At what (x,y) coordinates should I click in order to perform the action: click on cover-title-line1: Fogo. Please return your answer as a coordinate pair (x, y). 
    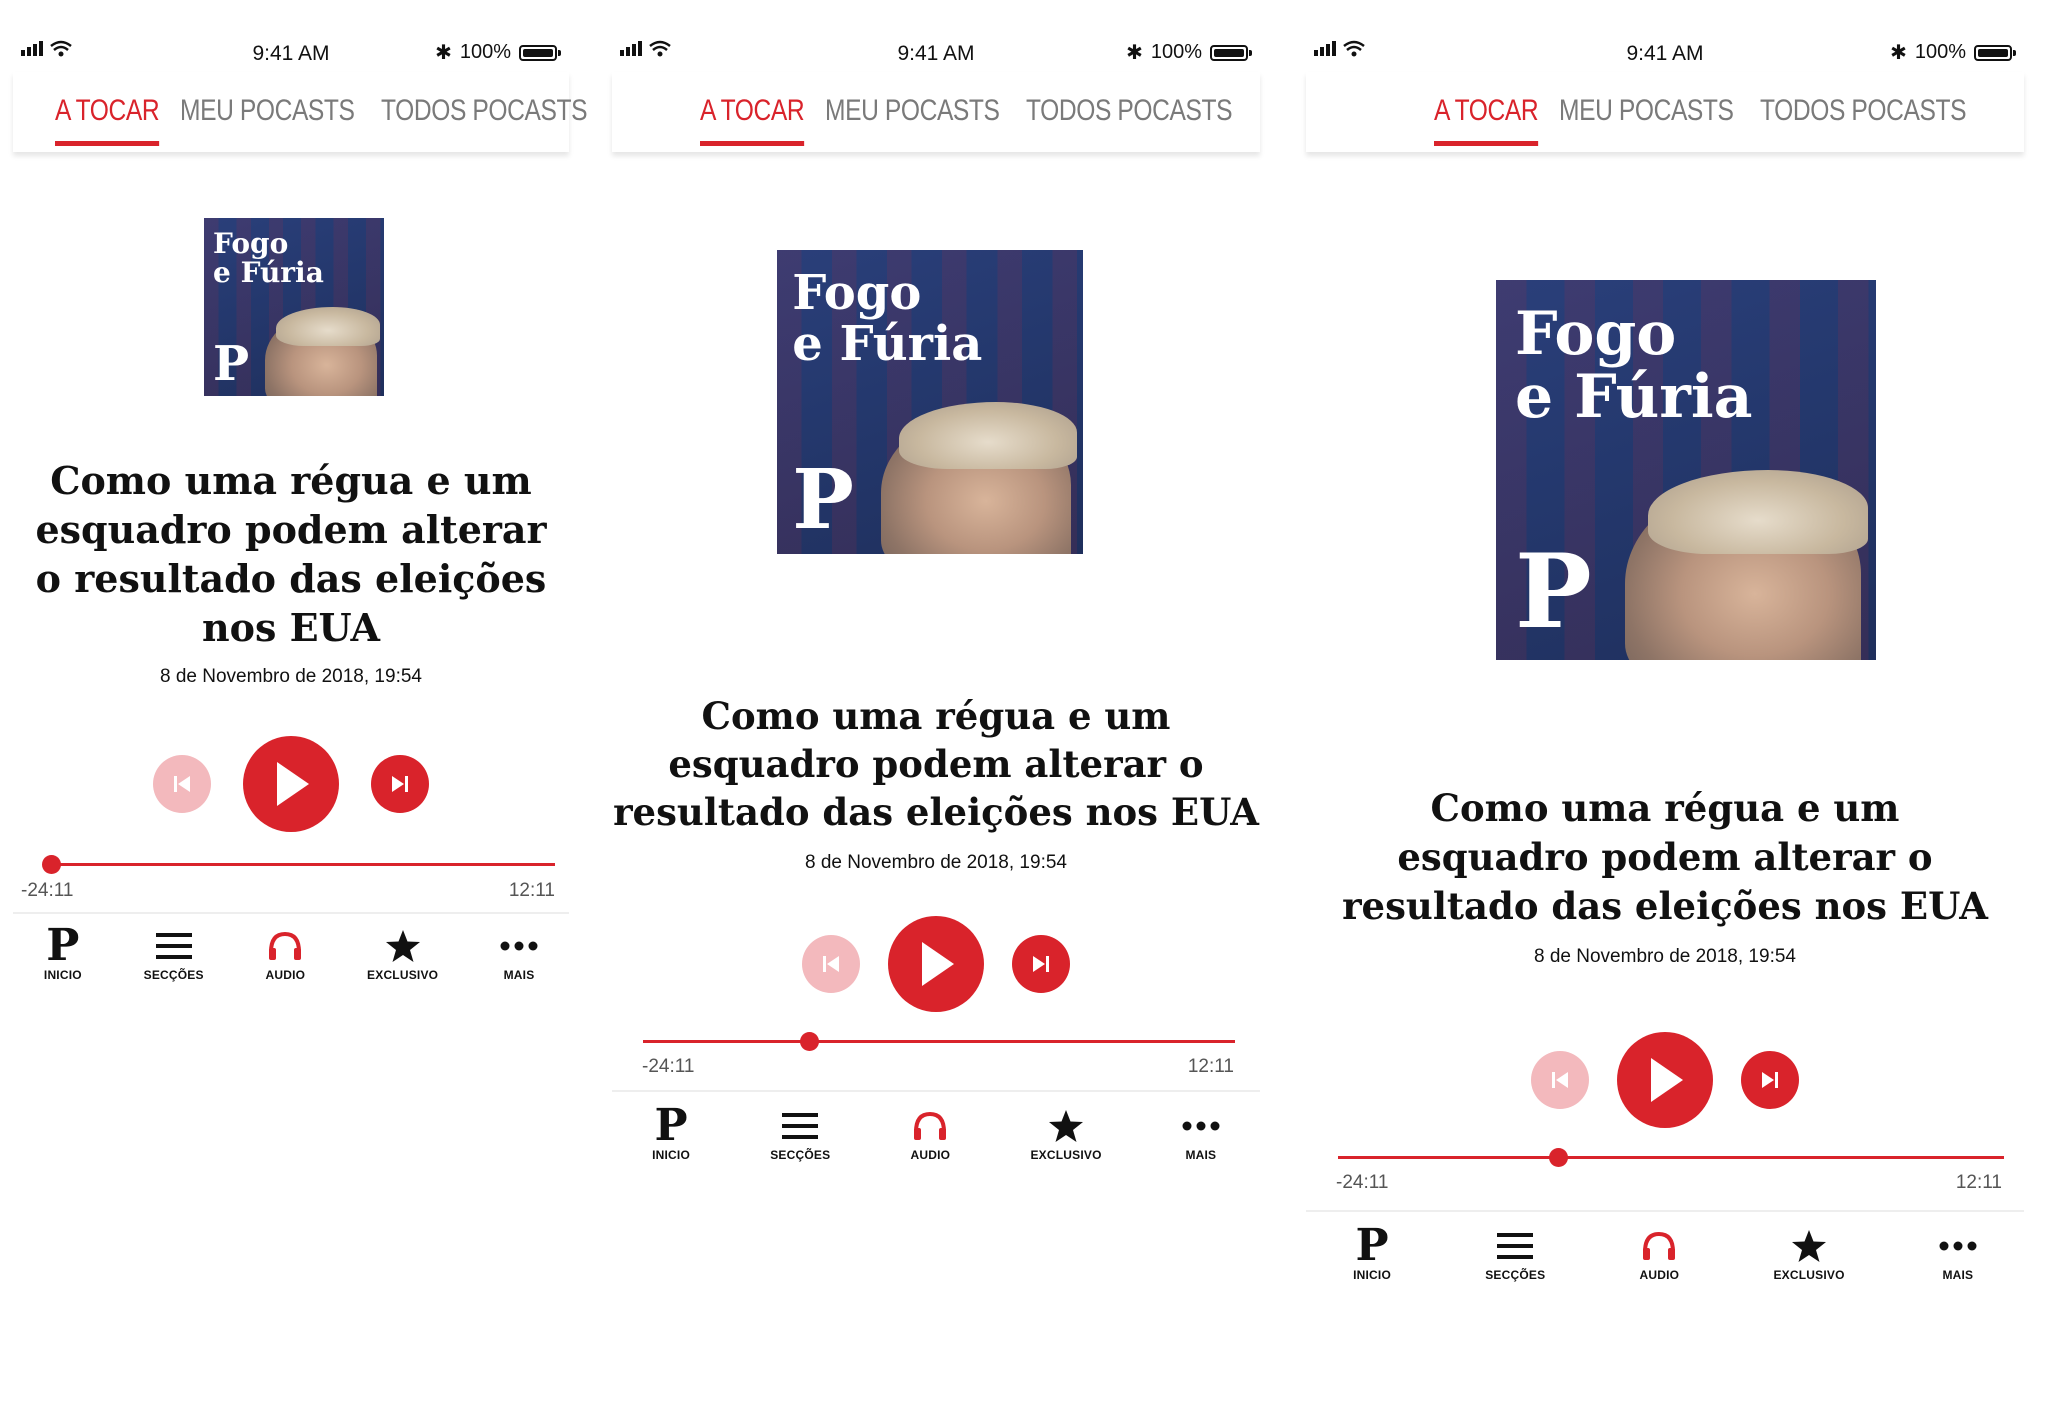
    Looking at the image, I should click on (251, 243).